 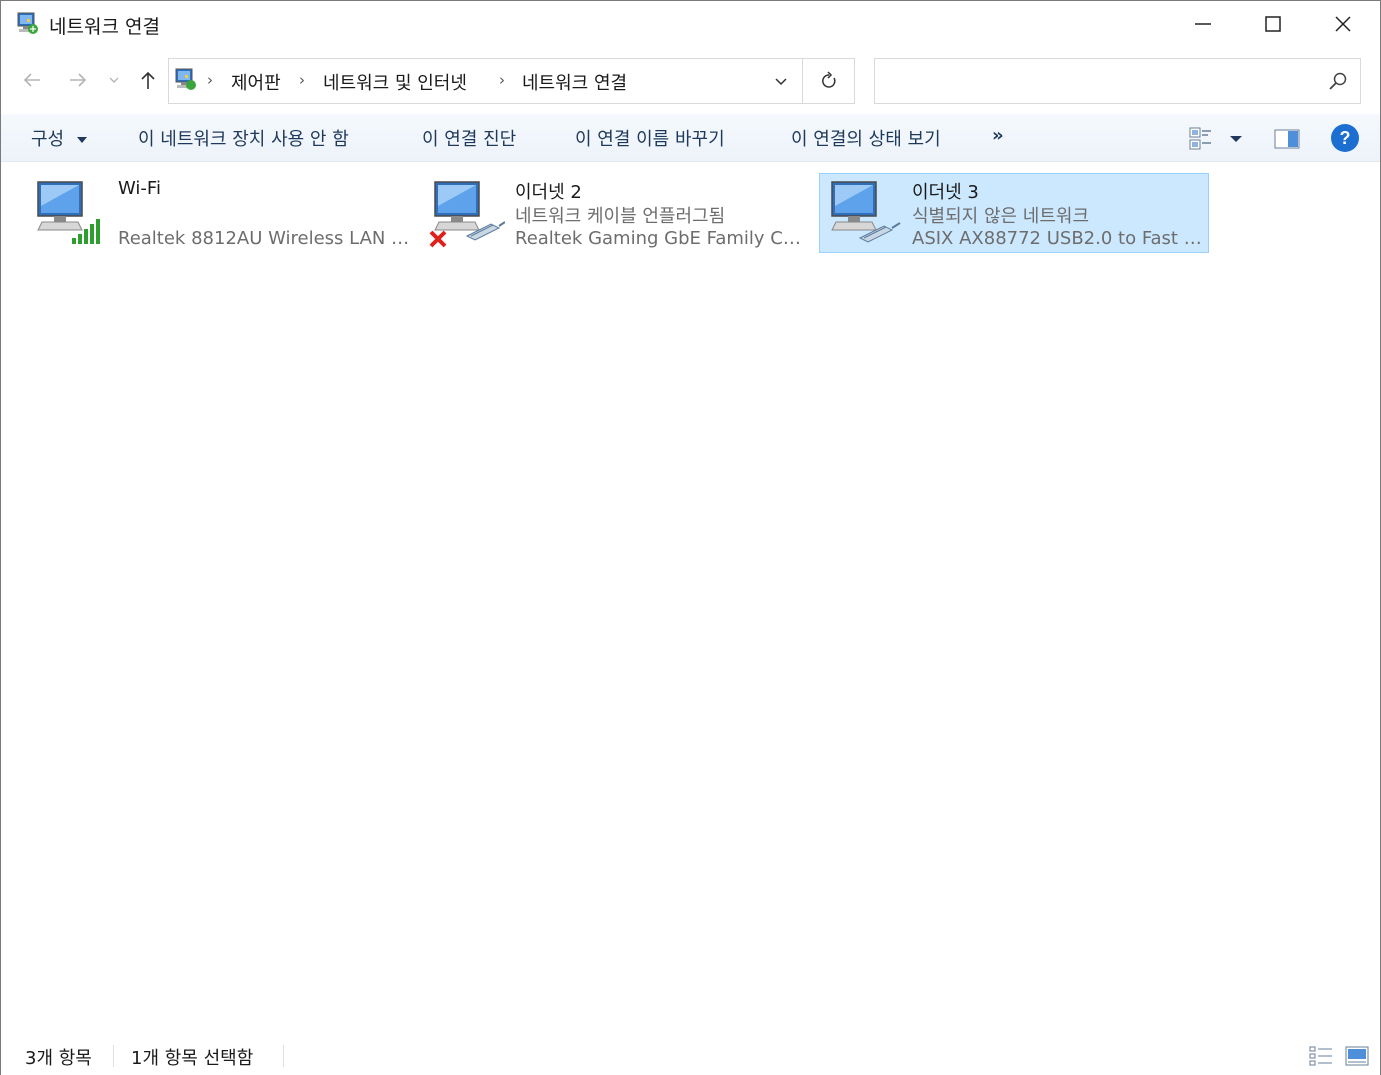 I want to click on refresh-icon, so click(x=828, y=79).